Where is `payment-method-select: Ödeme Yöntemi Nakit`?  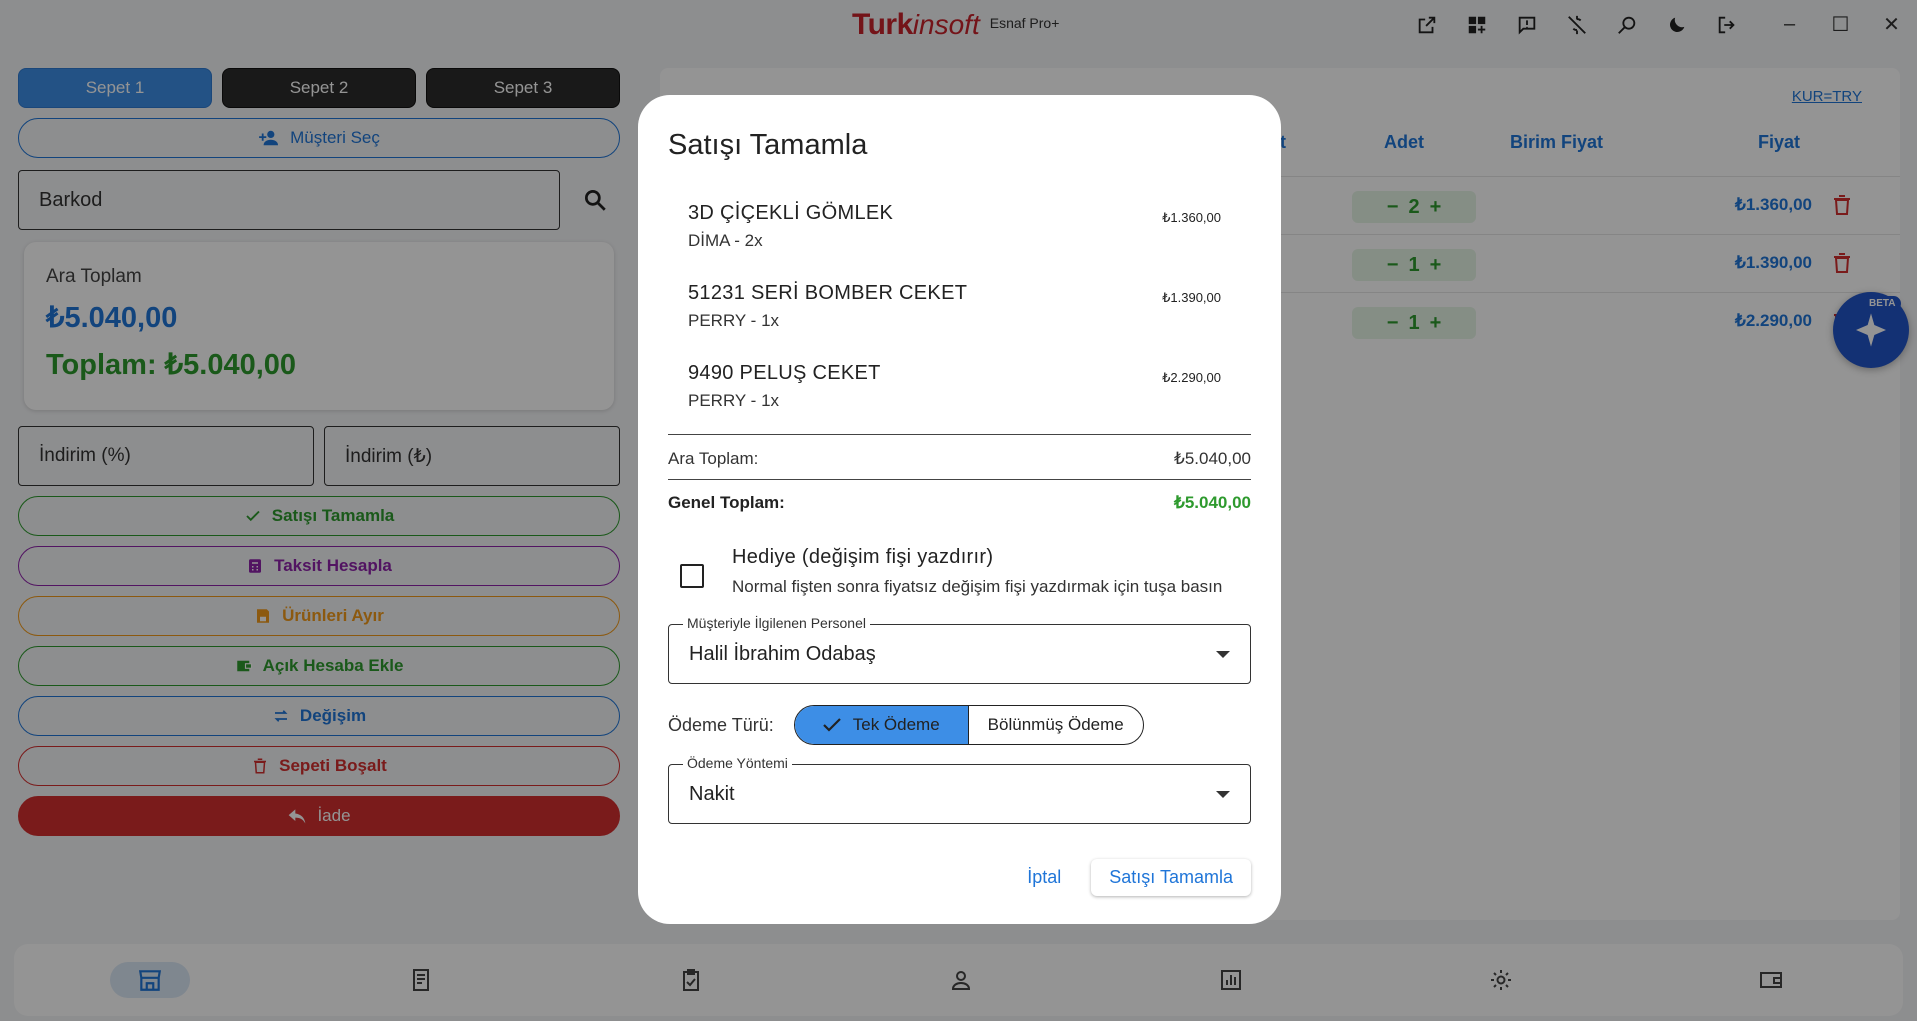 payment-method-select: Ödeme Yöntemi Nakit is located at coordinates (959, 789).